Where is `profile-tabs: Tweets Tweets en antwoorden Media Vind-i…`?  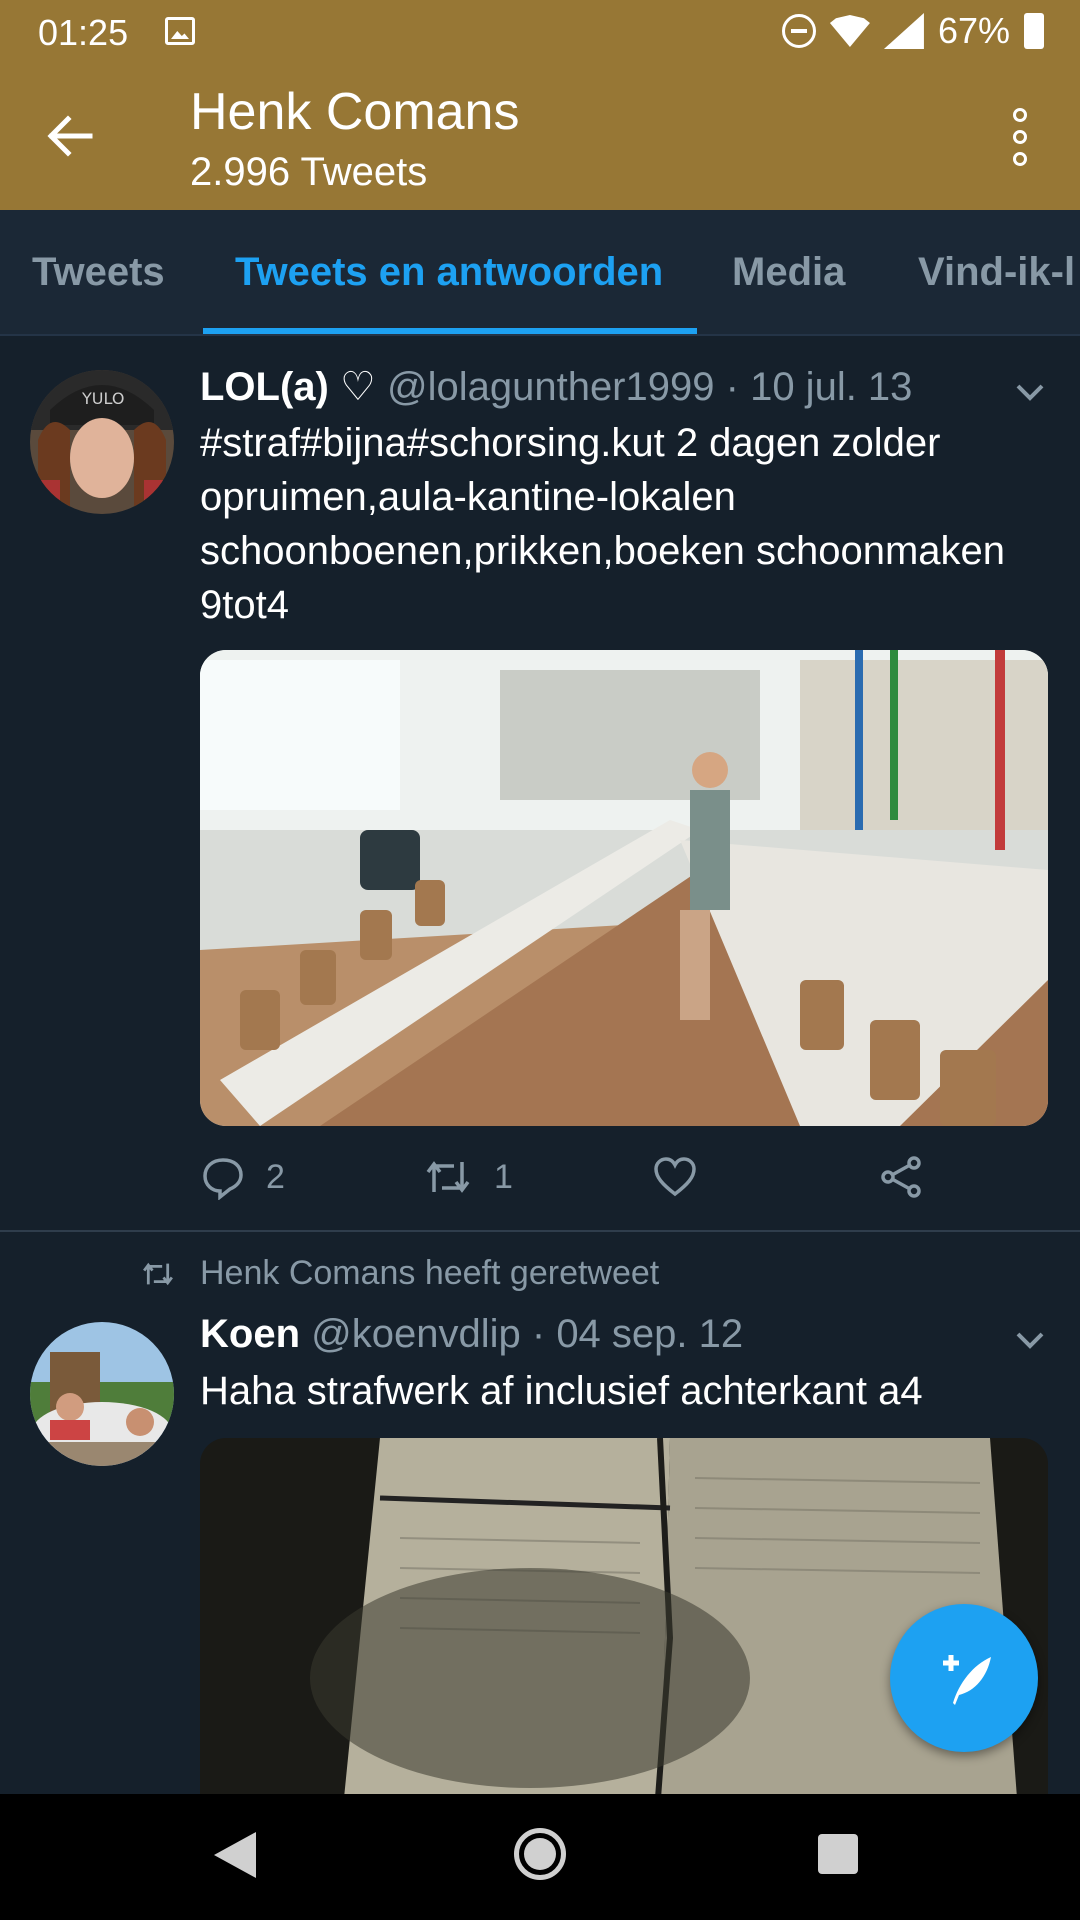
profile-tabs: Tweets Tweets en antwoorden Media Vind-i… is located at coordinates (540, 273).